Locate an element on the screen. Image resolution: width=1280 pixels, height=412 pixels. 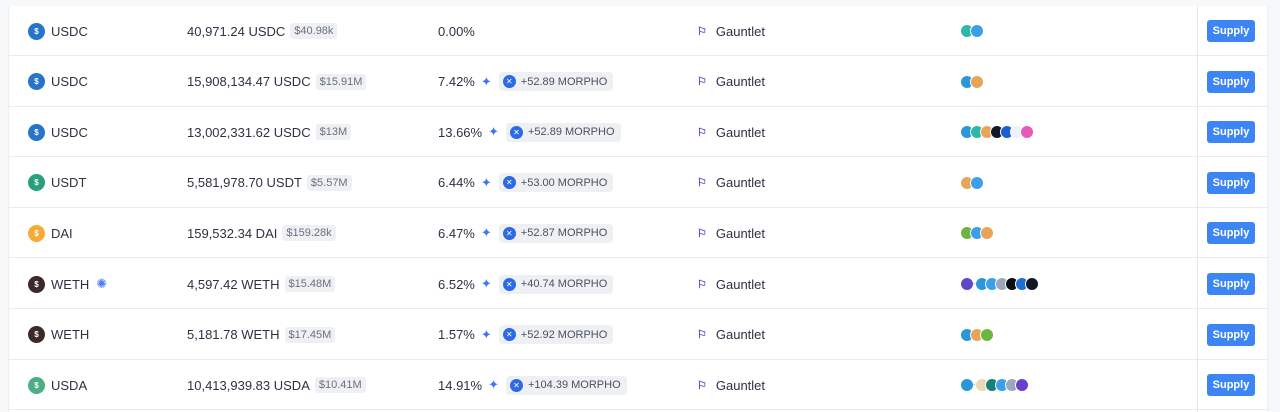
morpho-reward-badge: ✕ +104.39 MORPHO is located at coordinates (566, 385).